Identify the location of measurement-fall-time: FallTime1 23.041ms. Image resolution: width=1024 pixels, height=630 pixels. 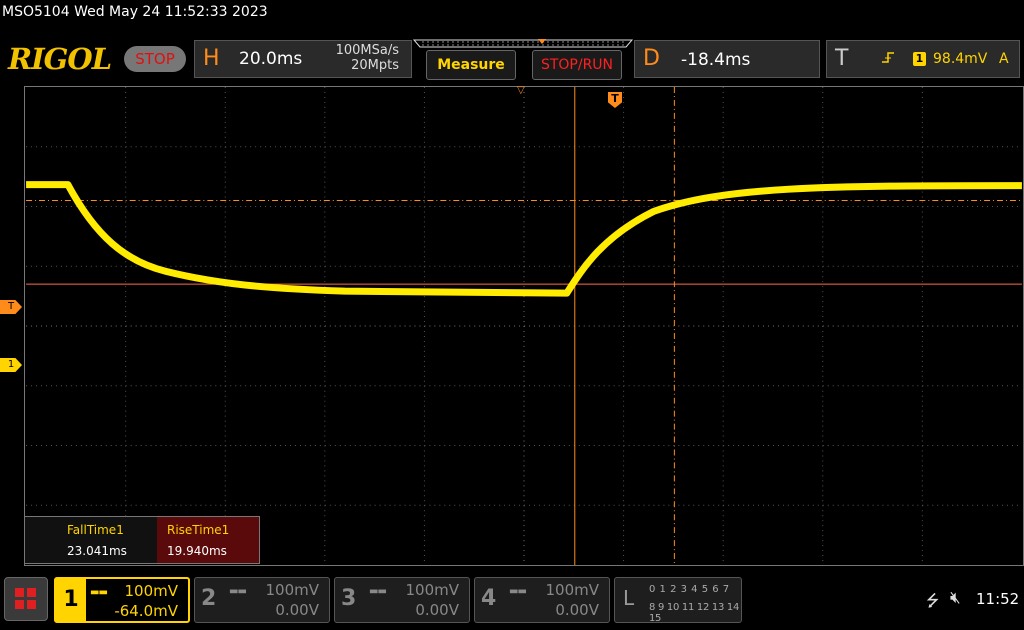
(108, 540).